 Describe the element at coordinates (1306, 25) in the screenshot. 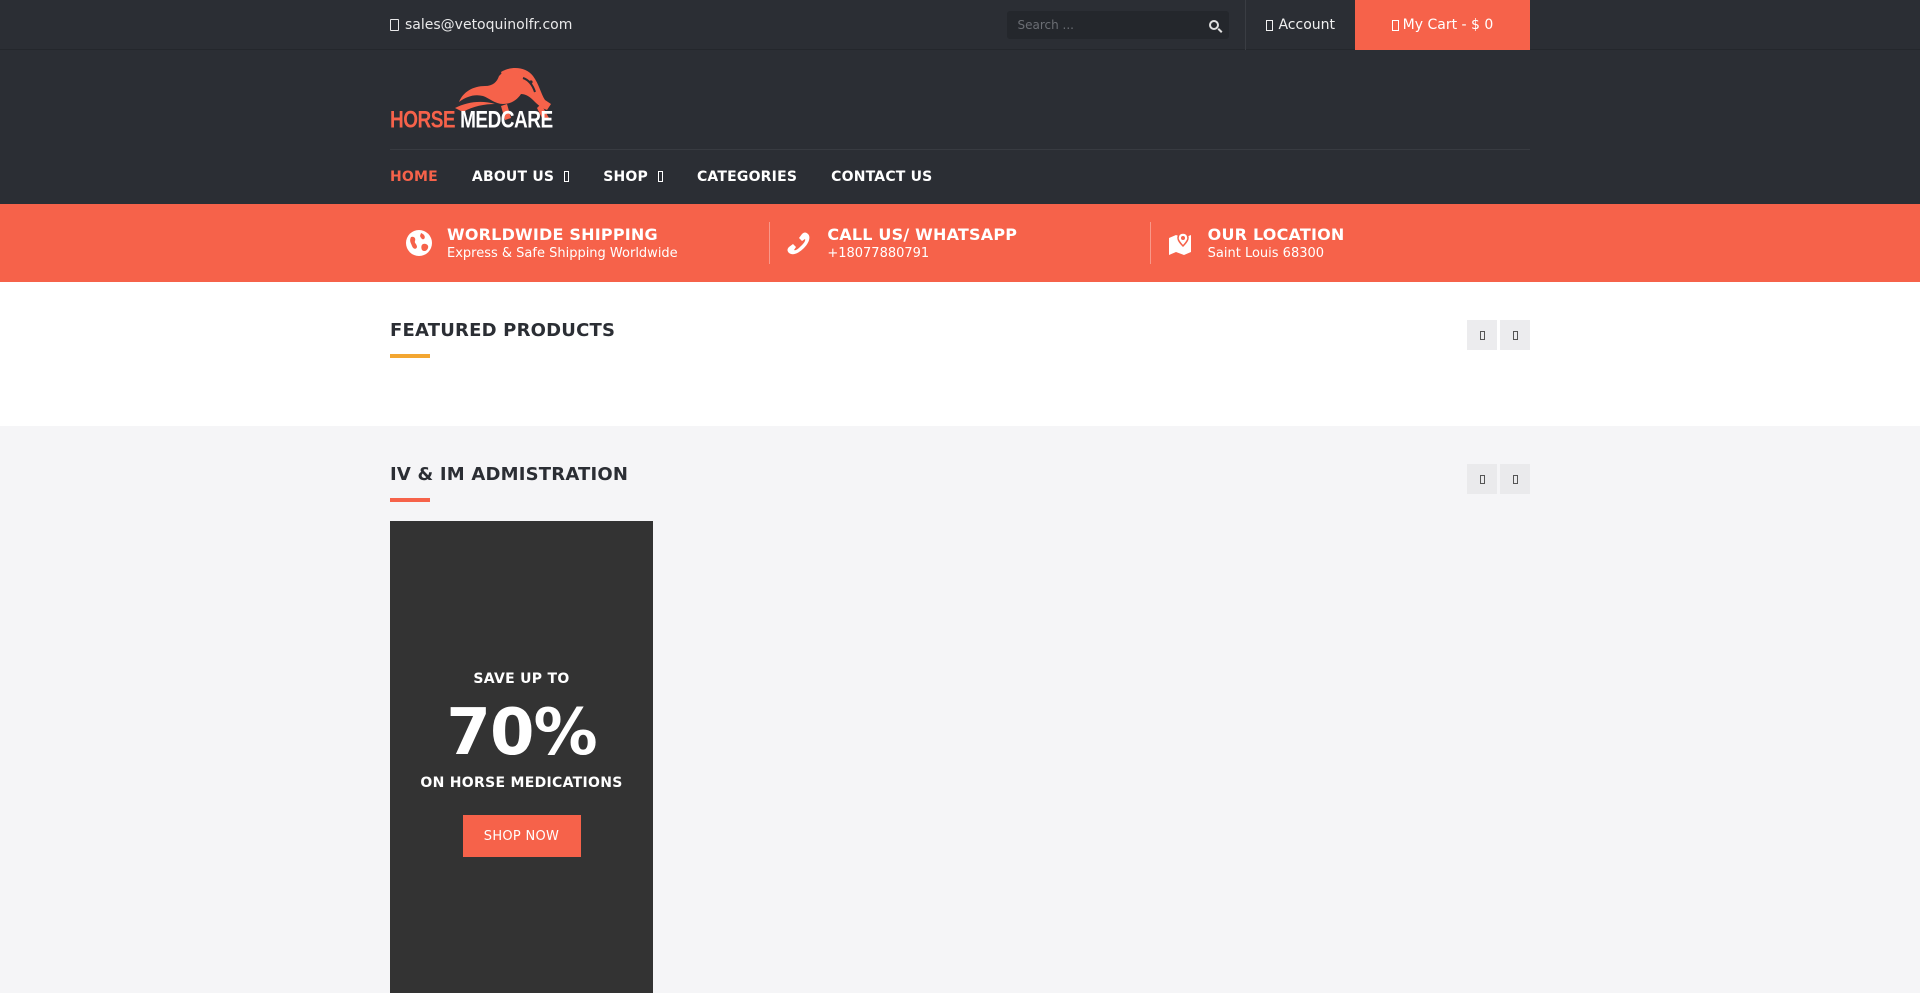

I see `account-label: Account` at that location.